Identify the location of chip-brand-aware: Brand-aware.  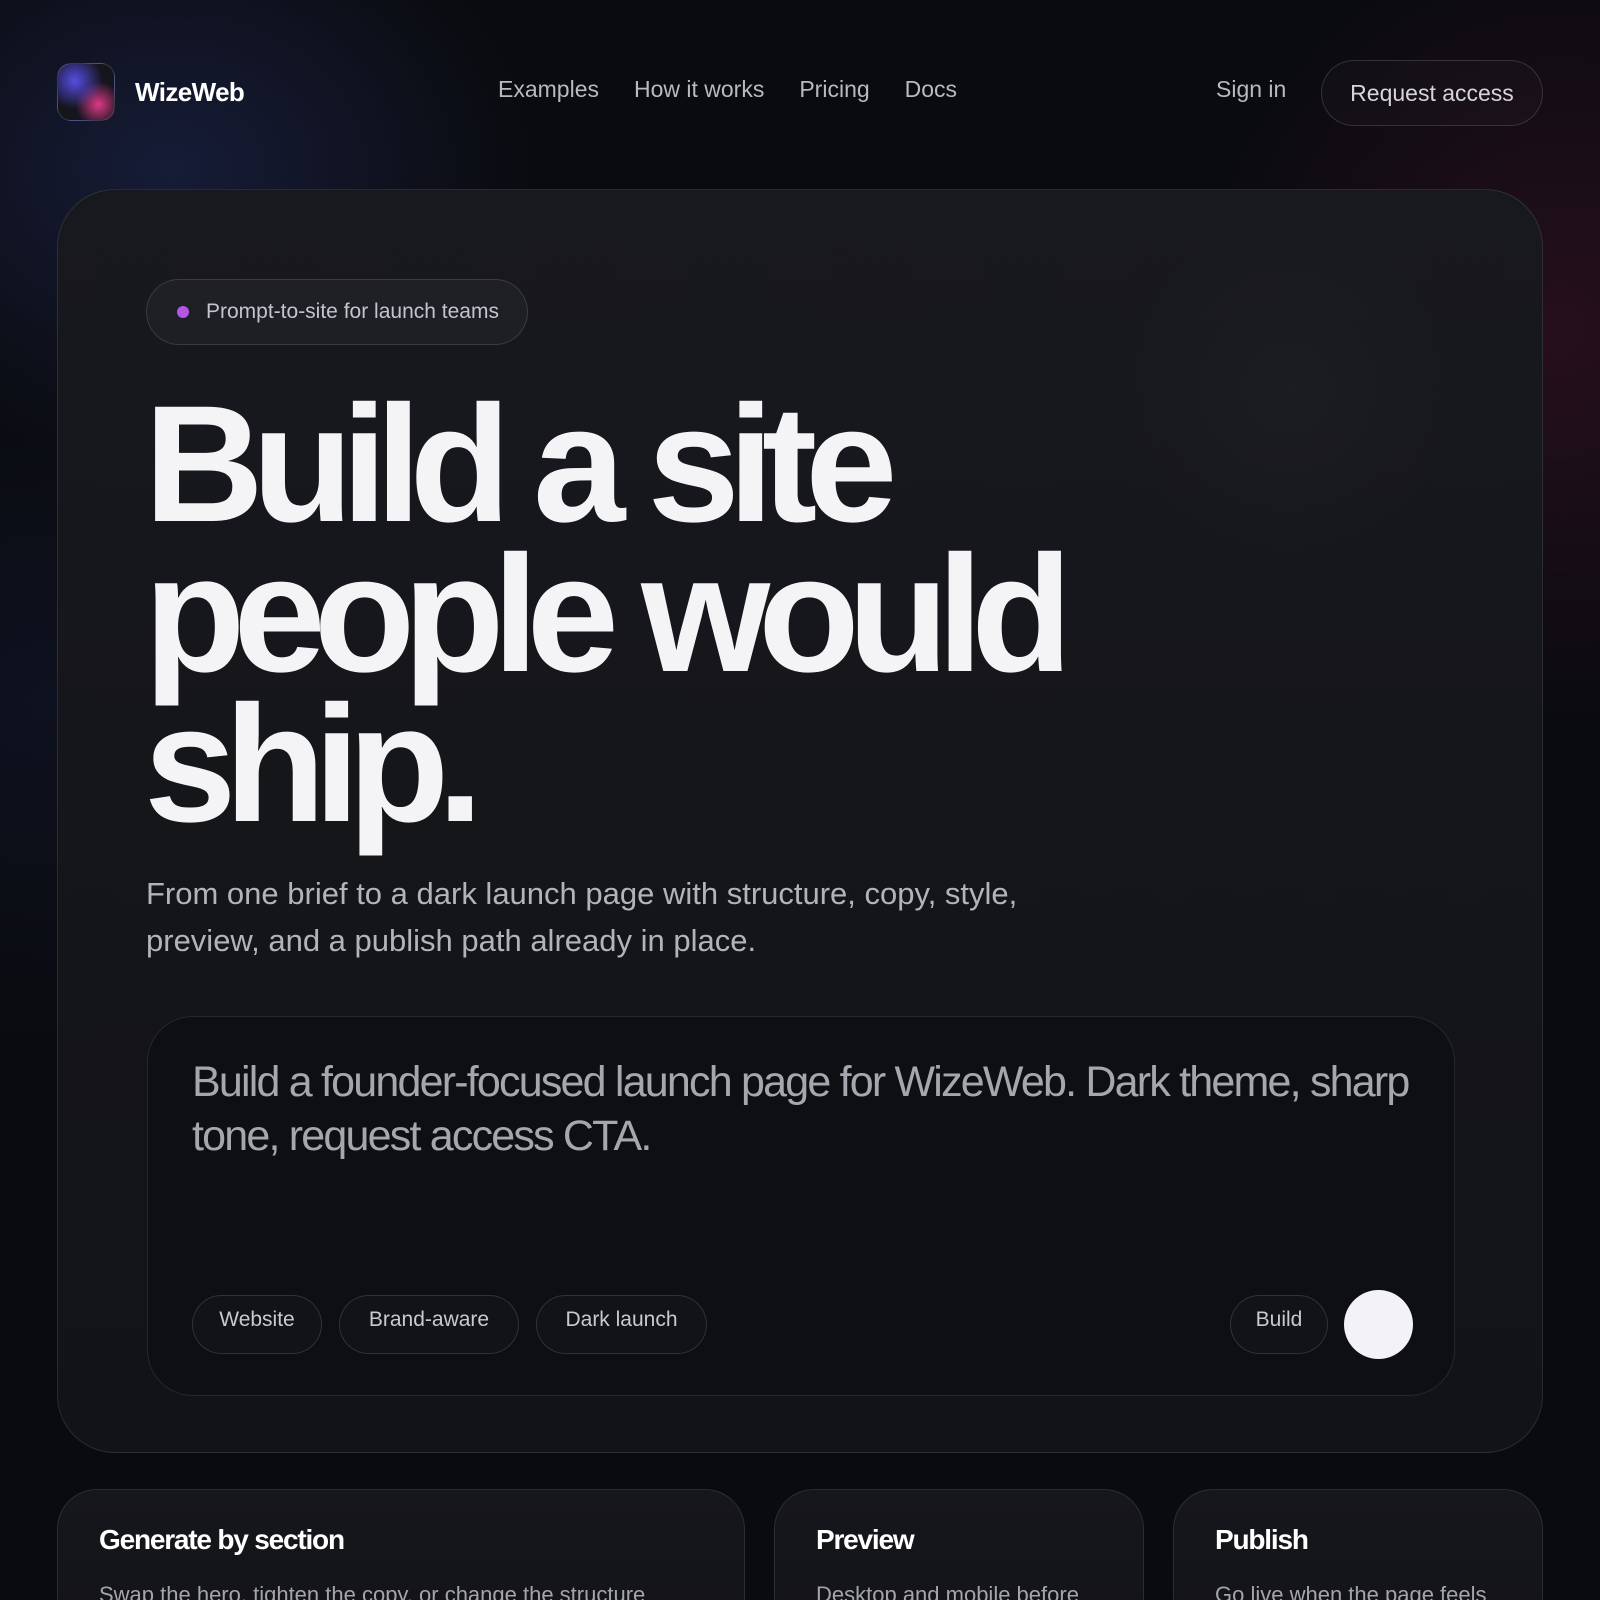
(429, 1324).